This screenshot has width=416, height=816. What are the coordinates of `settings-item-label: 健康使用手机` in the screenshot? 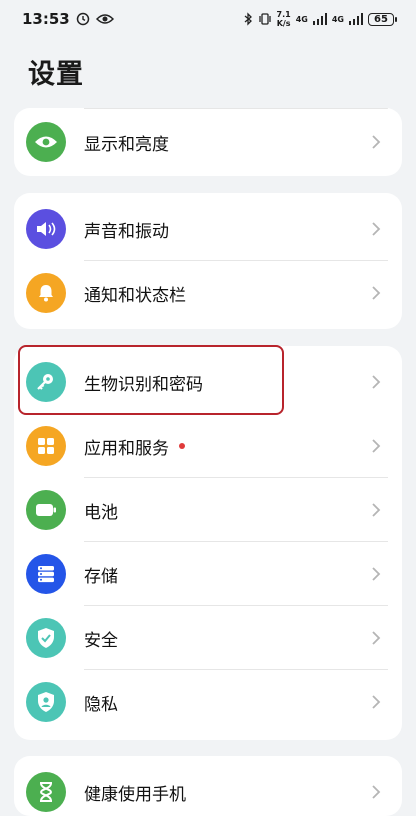 It's located at (135, 794).